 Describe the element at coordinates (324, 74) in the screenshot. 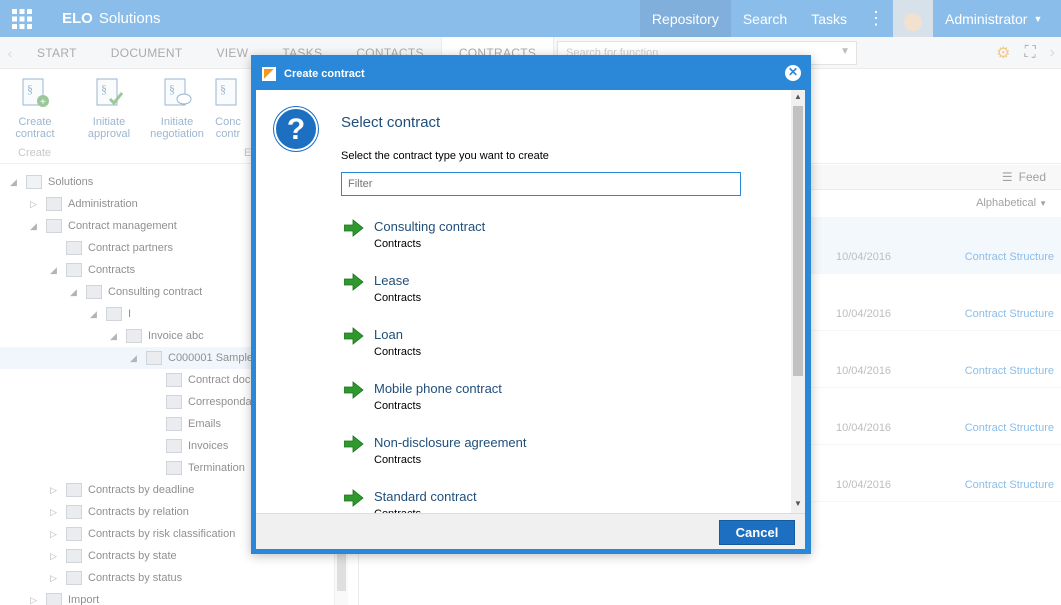

I see `dialog-title: Create contract` at that location.